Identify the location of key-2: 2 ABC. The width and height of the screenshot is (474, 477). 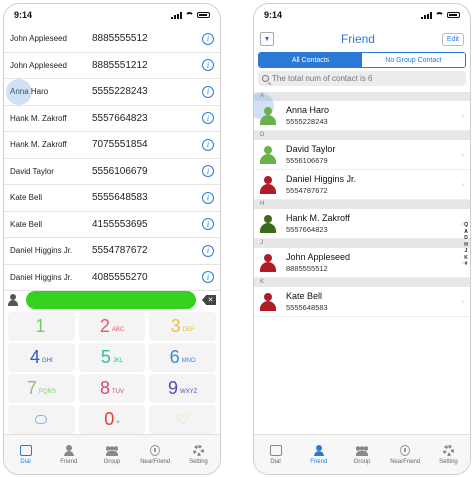
(112, 326).